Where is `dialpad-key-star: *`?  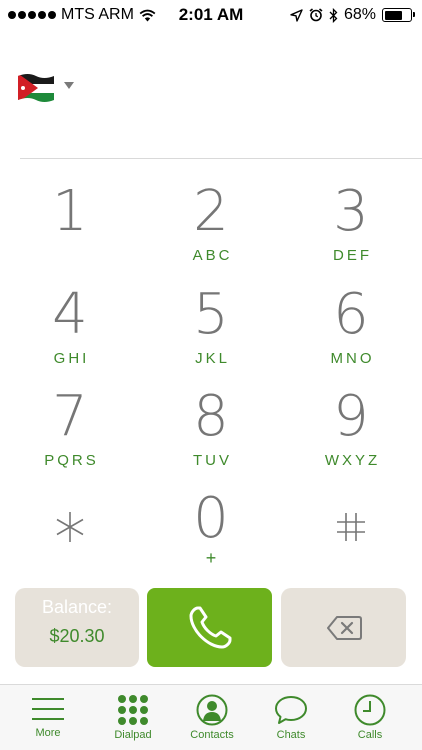 dialpad-key-star: * is located at coordinates (70, 522).